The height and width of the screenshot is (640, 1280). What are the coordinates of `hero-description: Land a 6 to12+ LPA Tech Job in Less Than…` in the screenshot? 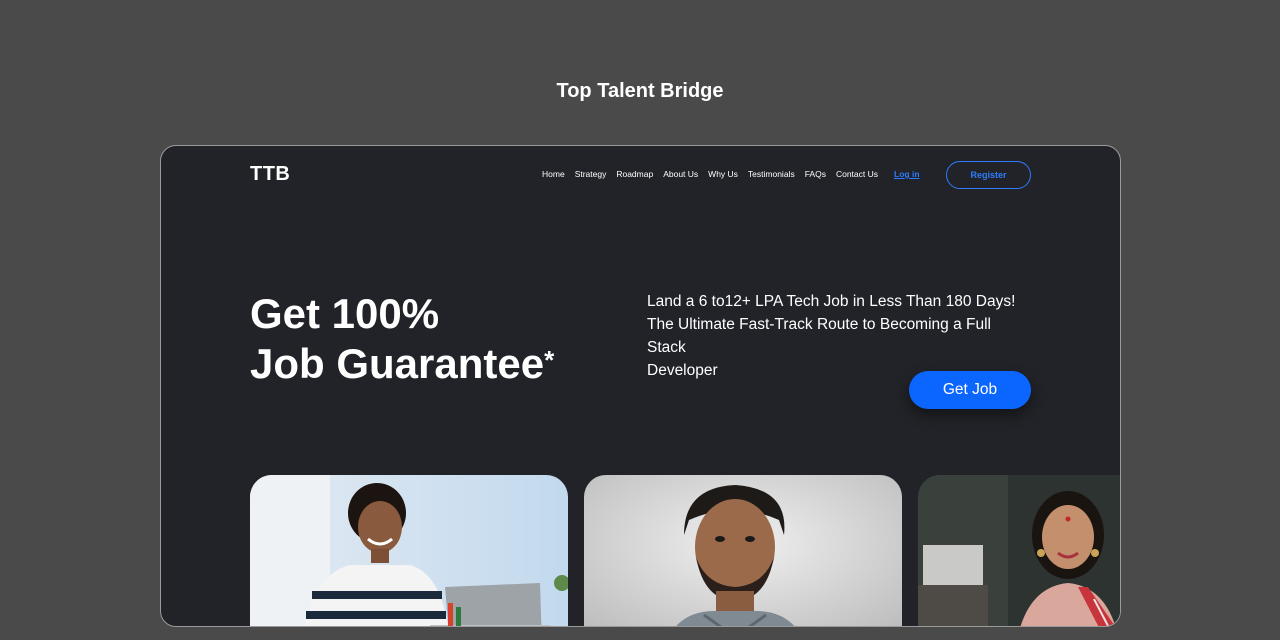 It's located at (837, 336).